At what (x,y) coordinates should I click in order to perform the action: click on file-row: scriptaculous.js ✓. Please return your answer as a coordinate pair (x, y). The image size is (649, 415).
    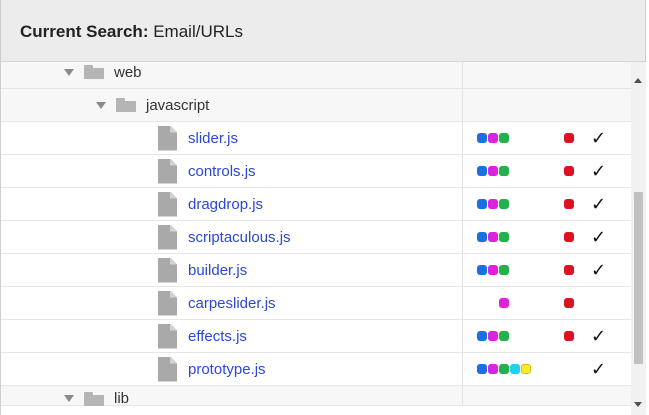
    Looking at the image, I should click on (316, 237).